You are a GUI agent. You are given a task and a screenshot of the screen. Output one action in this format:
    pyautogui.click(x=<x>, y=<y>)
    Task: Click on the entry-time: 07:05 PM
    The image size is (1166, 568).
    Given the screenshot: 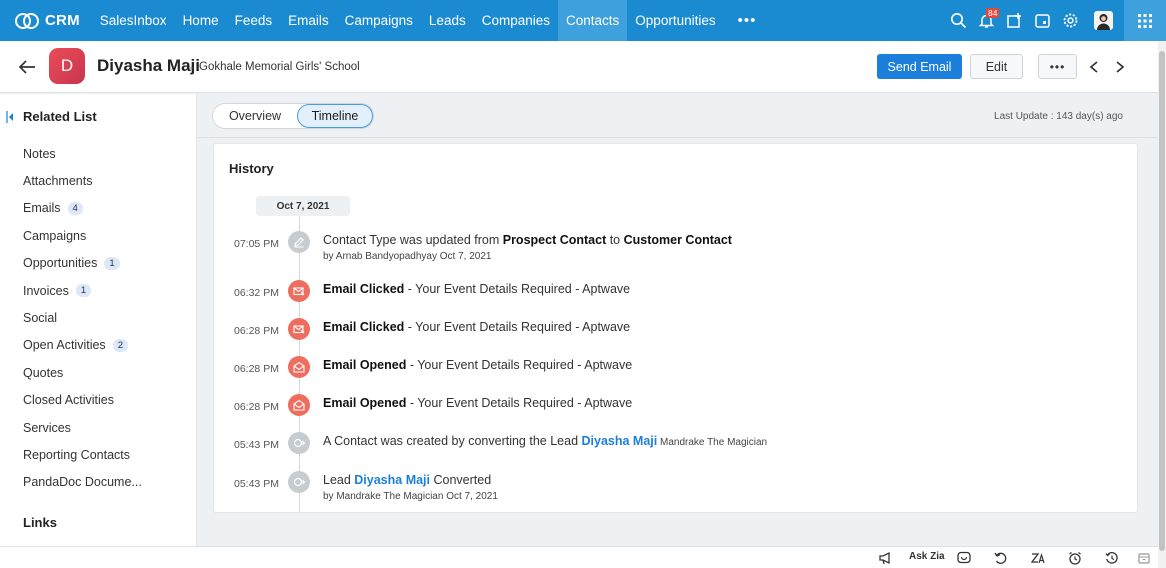 What is the action you would take?
    pyautogui.click(x=256, y=244)
    